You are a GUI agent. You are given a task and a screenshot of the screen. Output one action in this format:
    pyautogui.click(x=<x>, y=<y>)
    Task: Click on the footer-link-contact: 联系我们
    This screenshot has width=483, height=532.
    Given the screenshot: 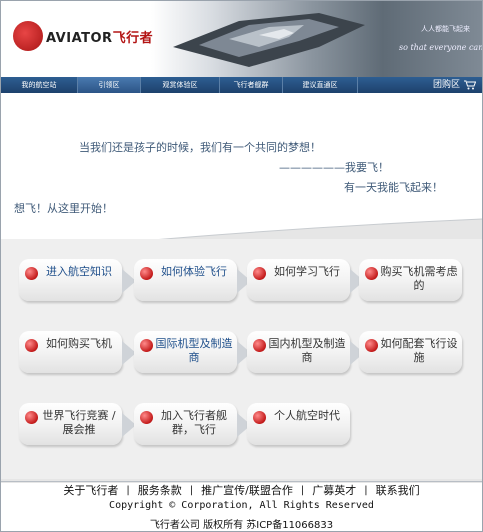 What is the action you would take?
    pyautogui.click(x=398, y=490)
    